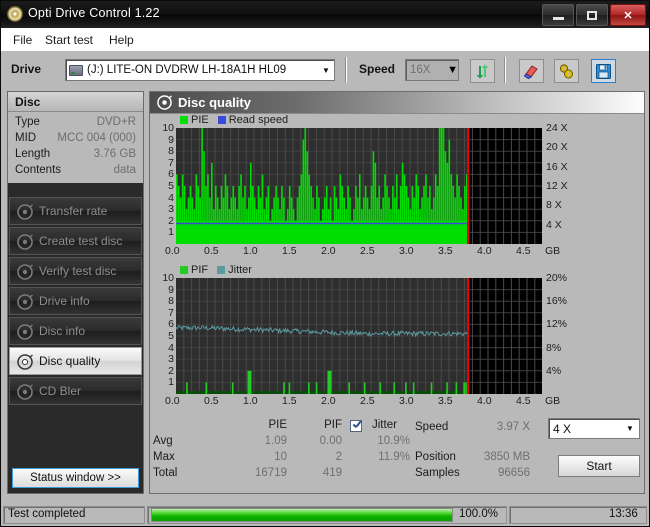 The width and height of the screenshot is (650, 527). Describe the element at coordinates (332, 473) in the screenshot. I see `stats-pif-total: 419` at that location.